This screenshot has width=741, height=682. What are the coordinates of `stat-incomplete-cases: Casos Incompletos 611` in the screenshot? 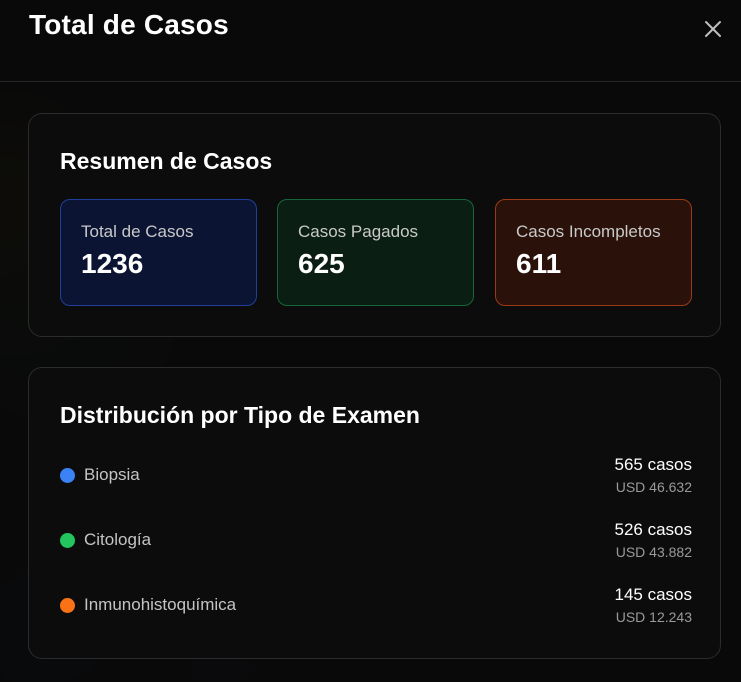 It's located at (593, 252).